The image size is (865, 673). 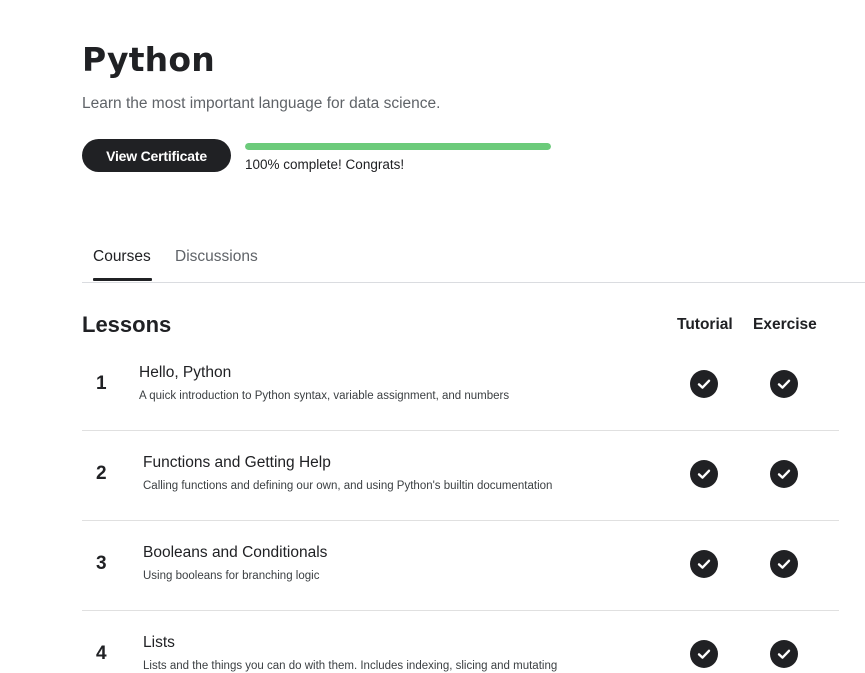 I want to click on lesson-title: Hello, Python, so click(x=185, y=373).